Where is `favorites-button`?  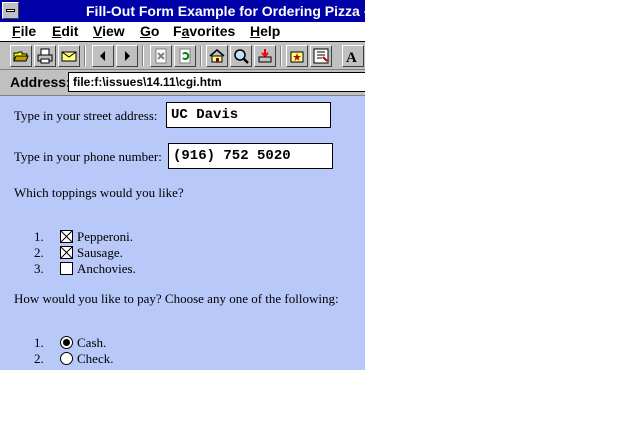 favorites-button is located at coordinates (297, 56).